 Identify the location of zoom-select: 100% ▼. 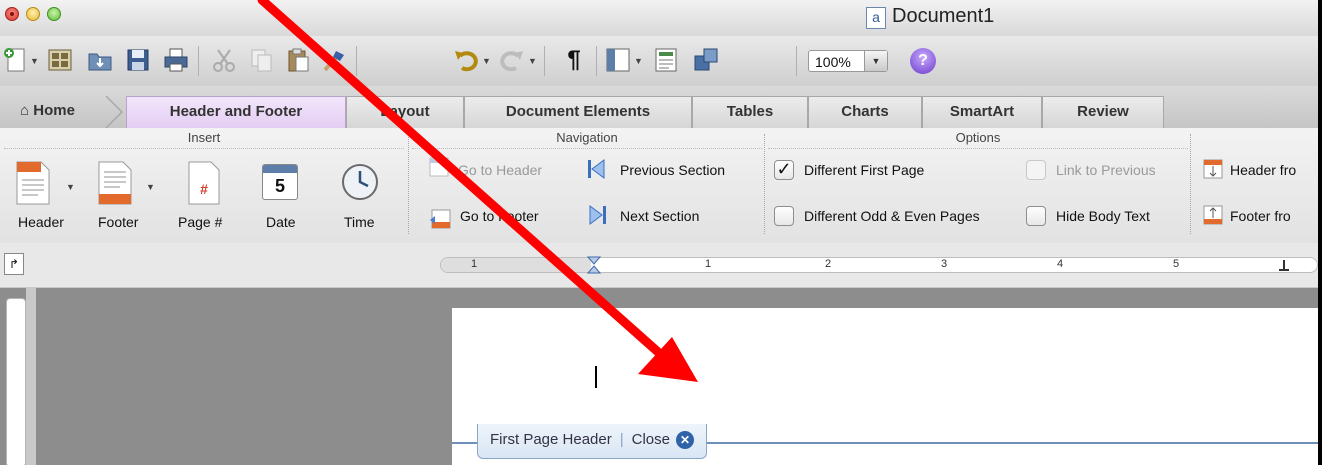
(848, 61).